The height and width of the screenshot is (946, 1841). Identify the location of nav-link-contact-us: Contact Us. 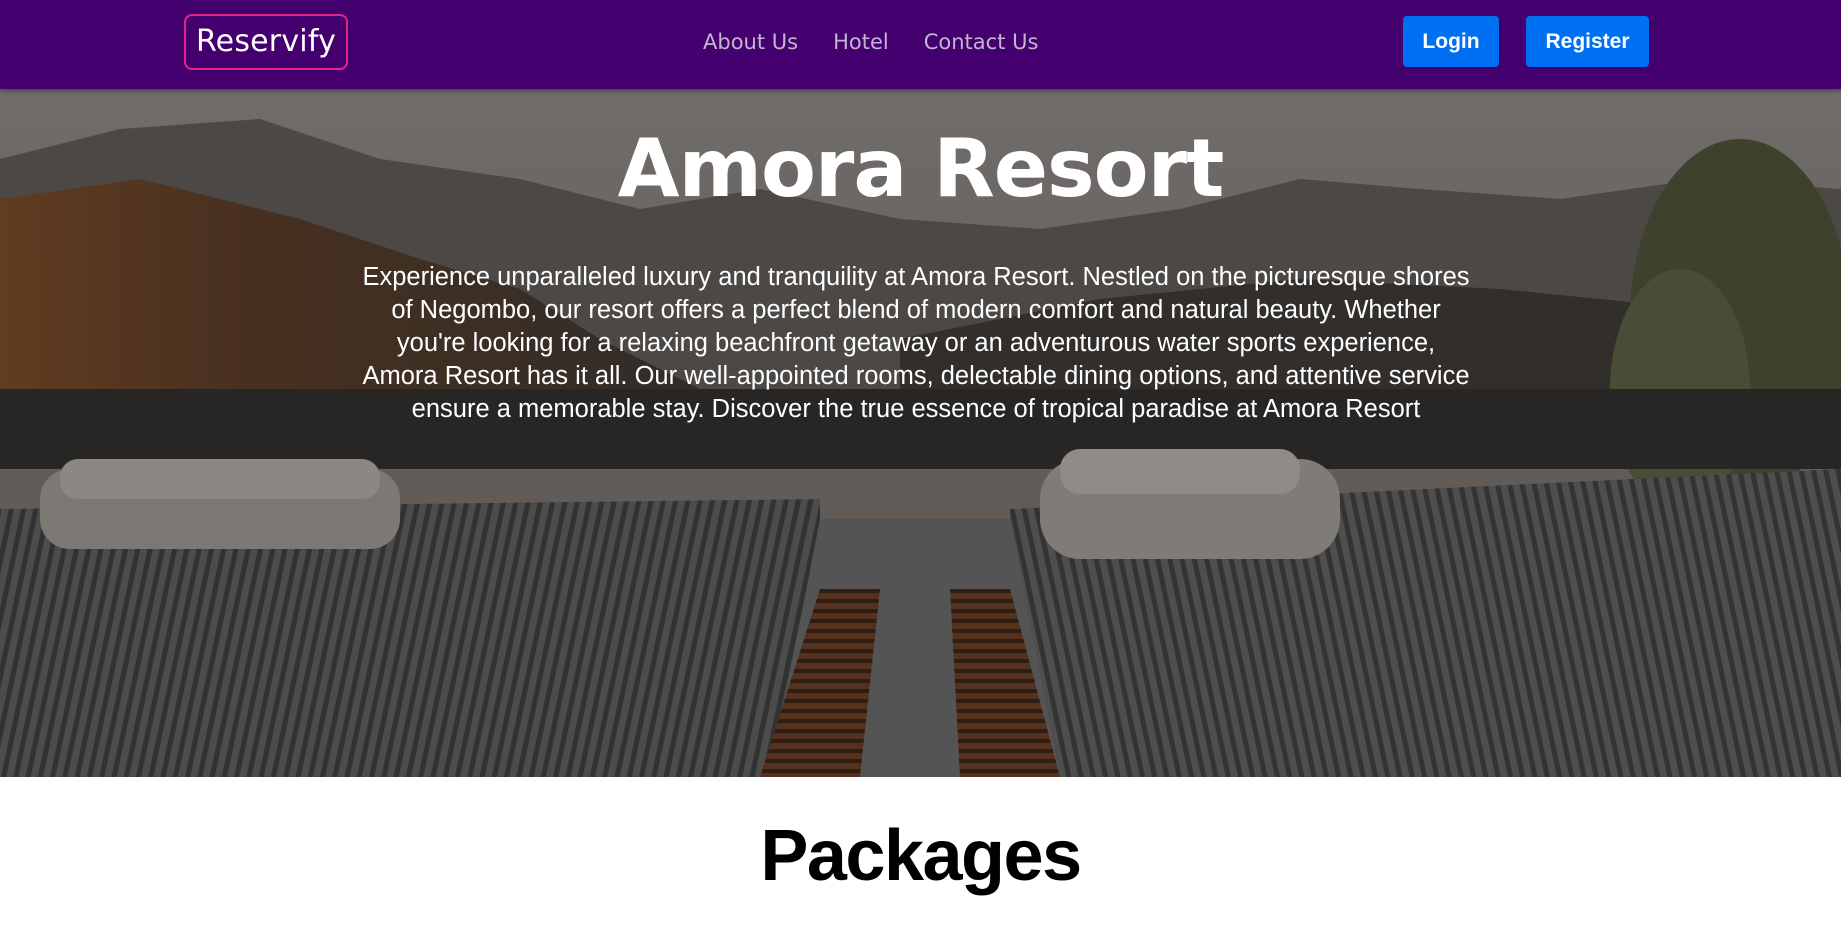
(981, 42).